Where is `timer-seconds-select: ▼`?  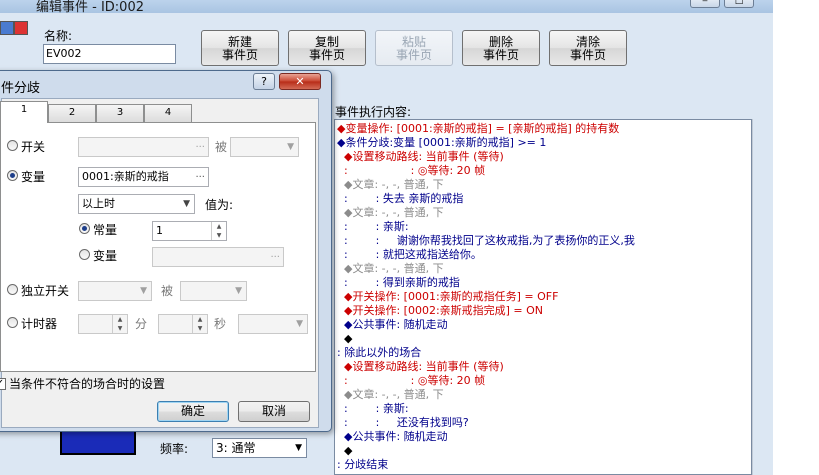
timer-seconds-select: ▼ is located at coordinates (273, 324).